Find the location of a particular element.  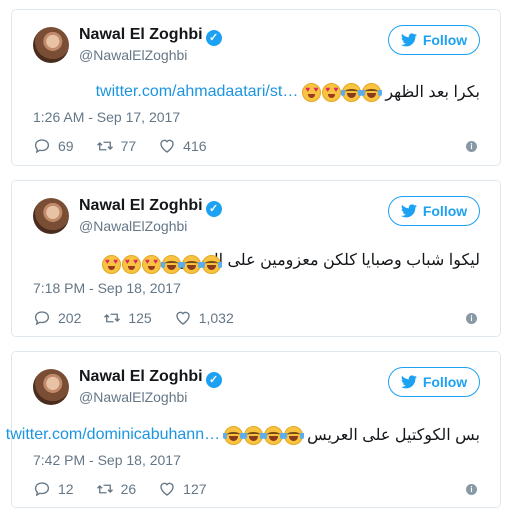

like-count: 416 is located at coordinates (195, 146).